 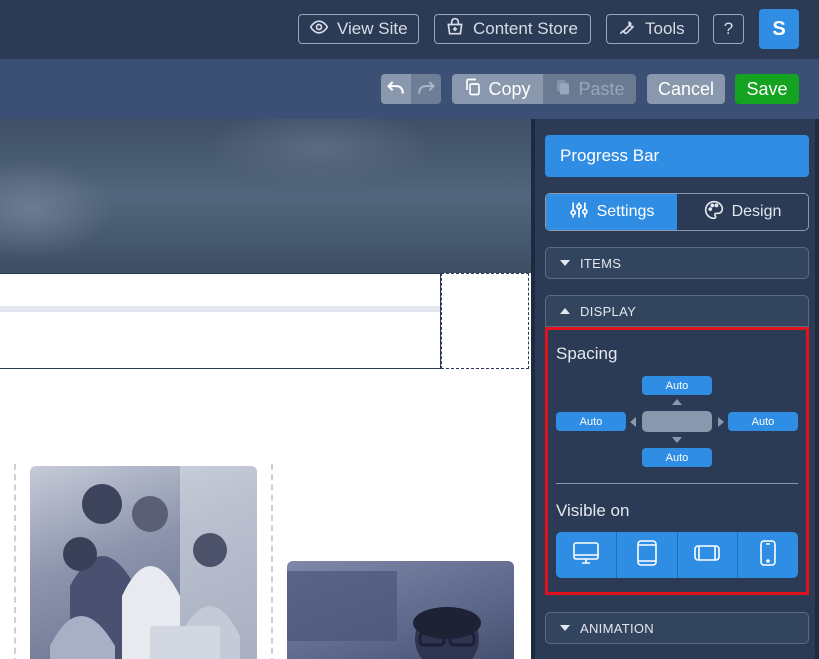 I want to click on widget-title-label: Progress Bar, so click(x=610, y=155).